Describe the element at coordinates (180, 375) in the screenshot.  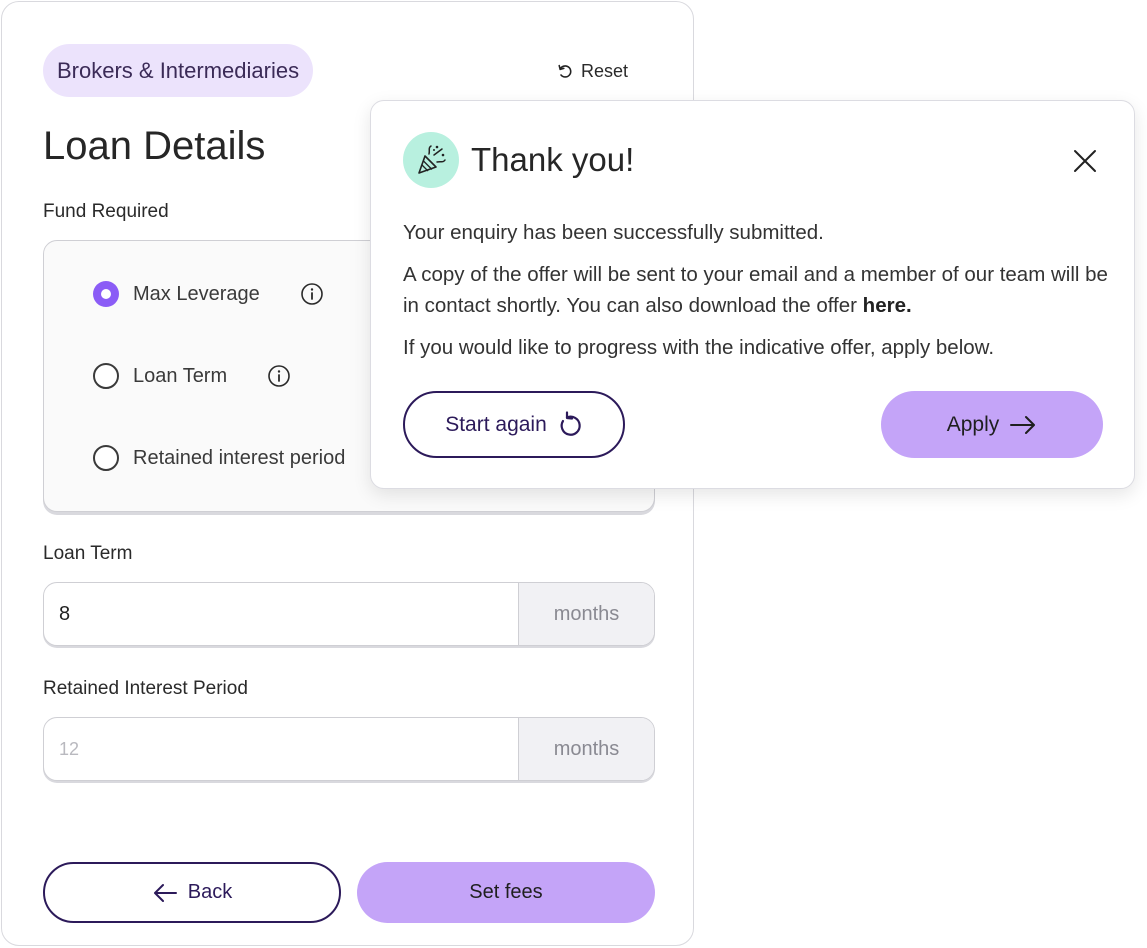
I see `option-label: Loan Term` at that location.